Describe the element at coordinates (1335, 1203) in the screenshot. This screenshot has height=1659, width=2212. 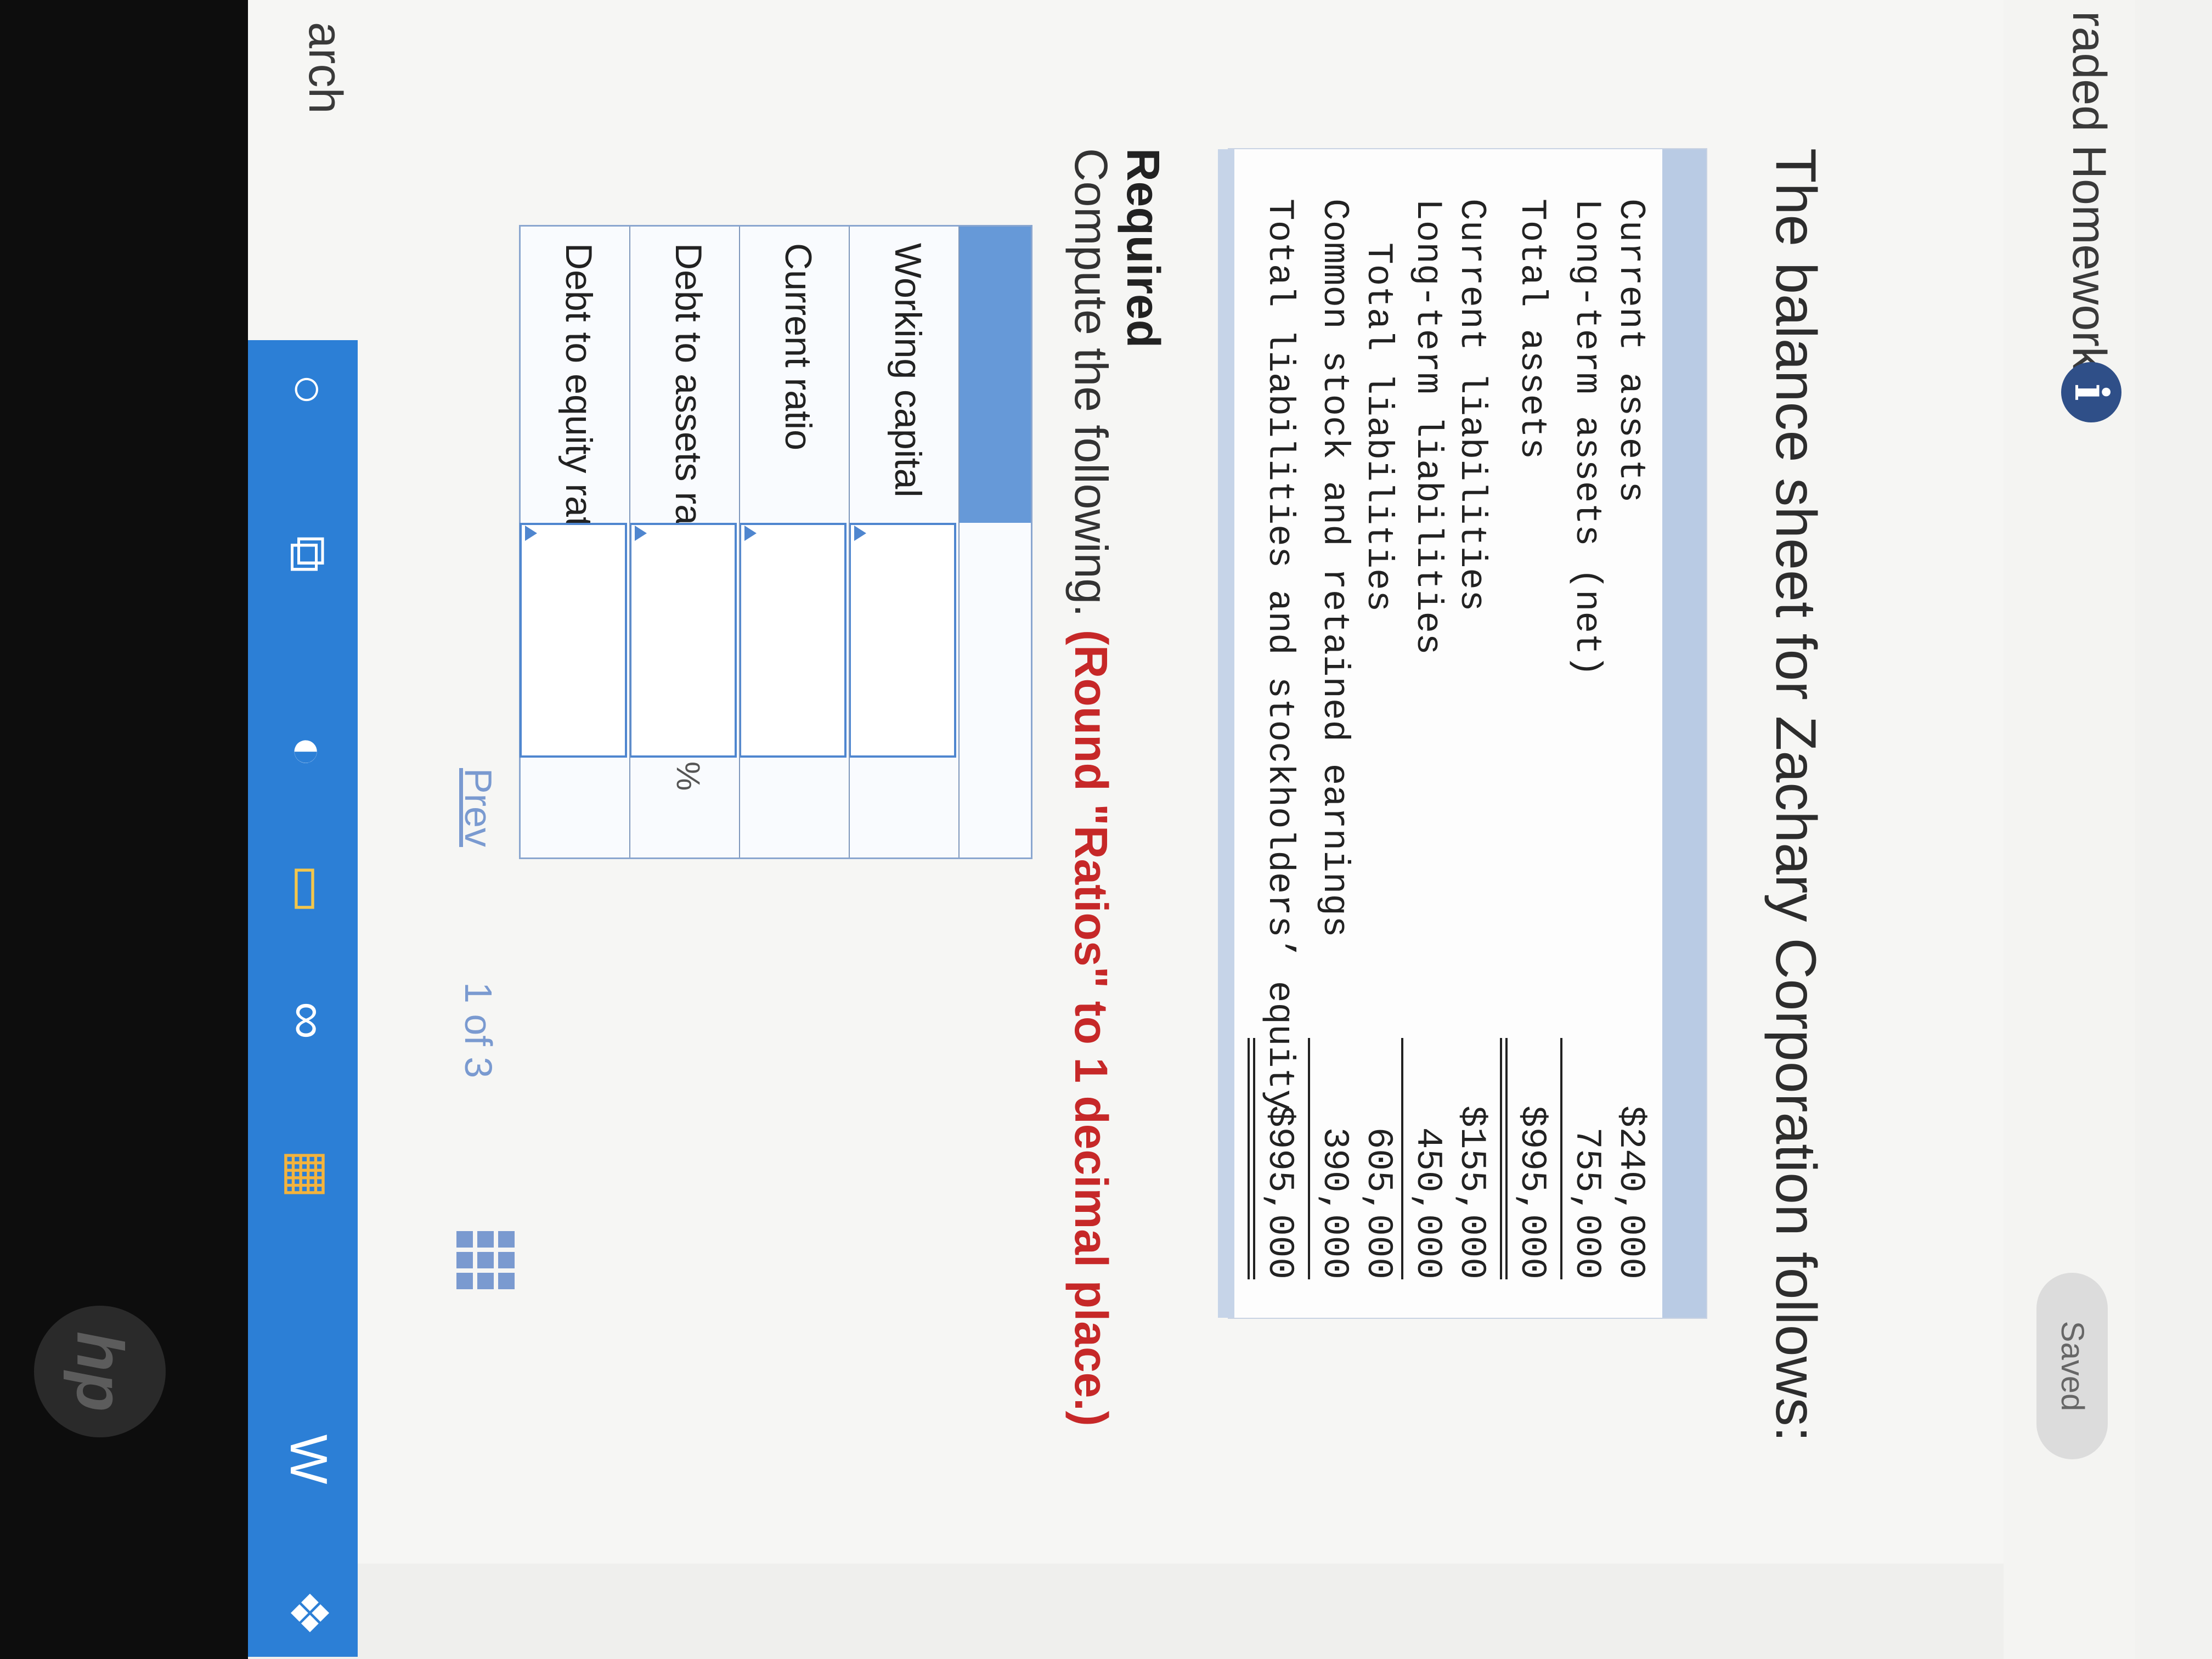
I see `balance-row-value: 390,000` at that location.